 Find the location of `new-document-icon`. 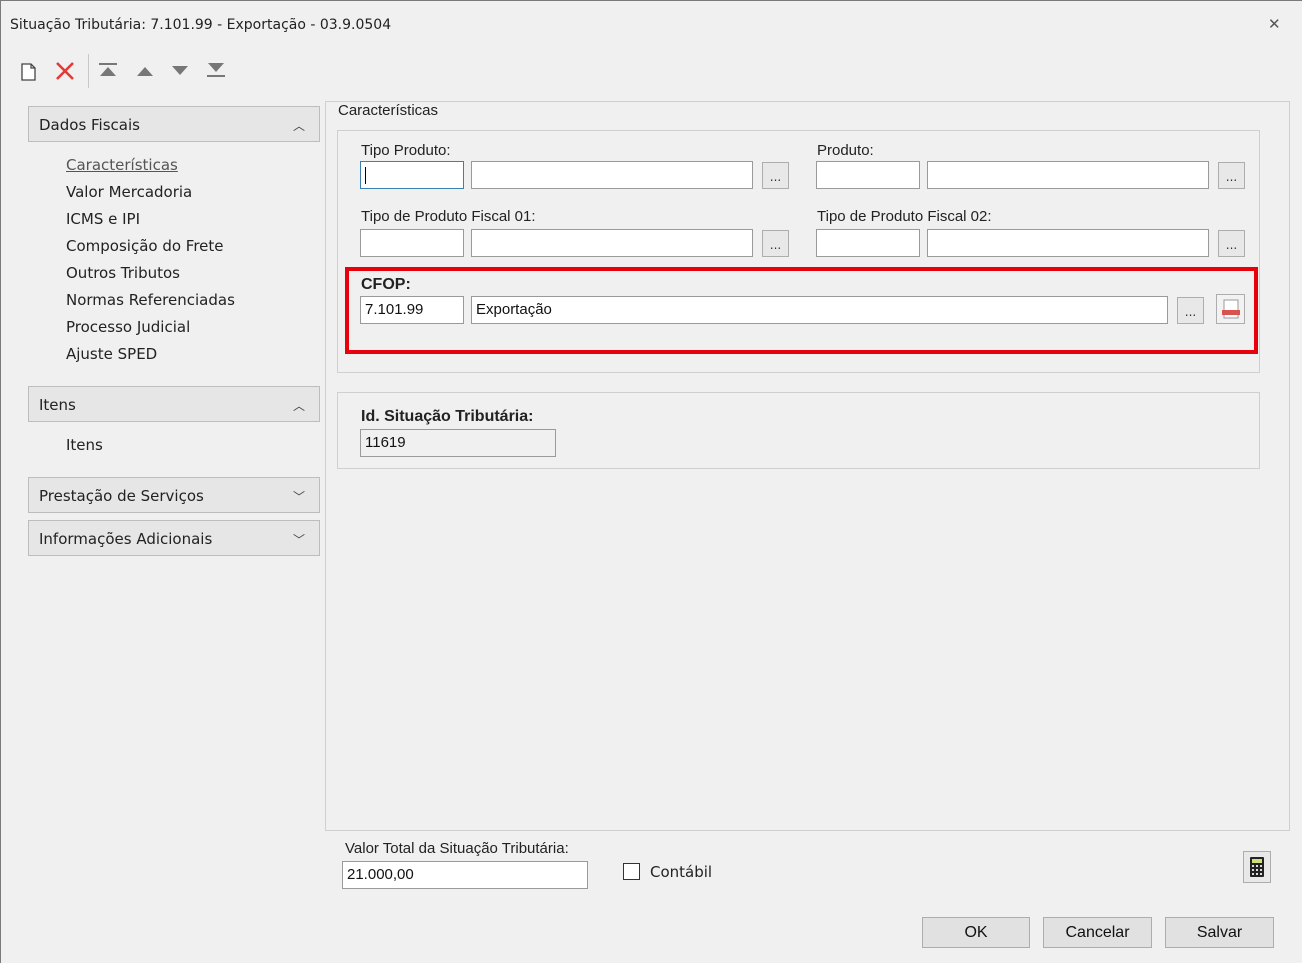

new-document-icon is located at coordinates (29, 71).